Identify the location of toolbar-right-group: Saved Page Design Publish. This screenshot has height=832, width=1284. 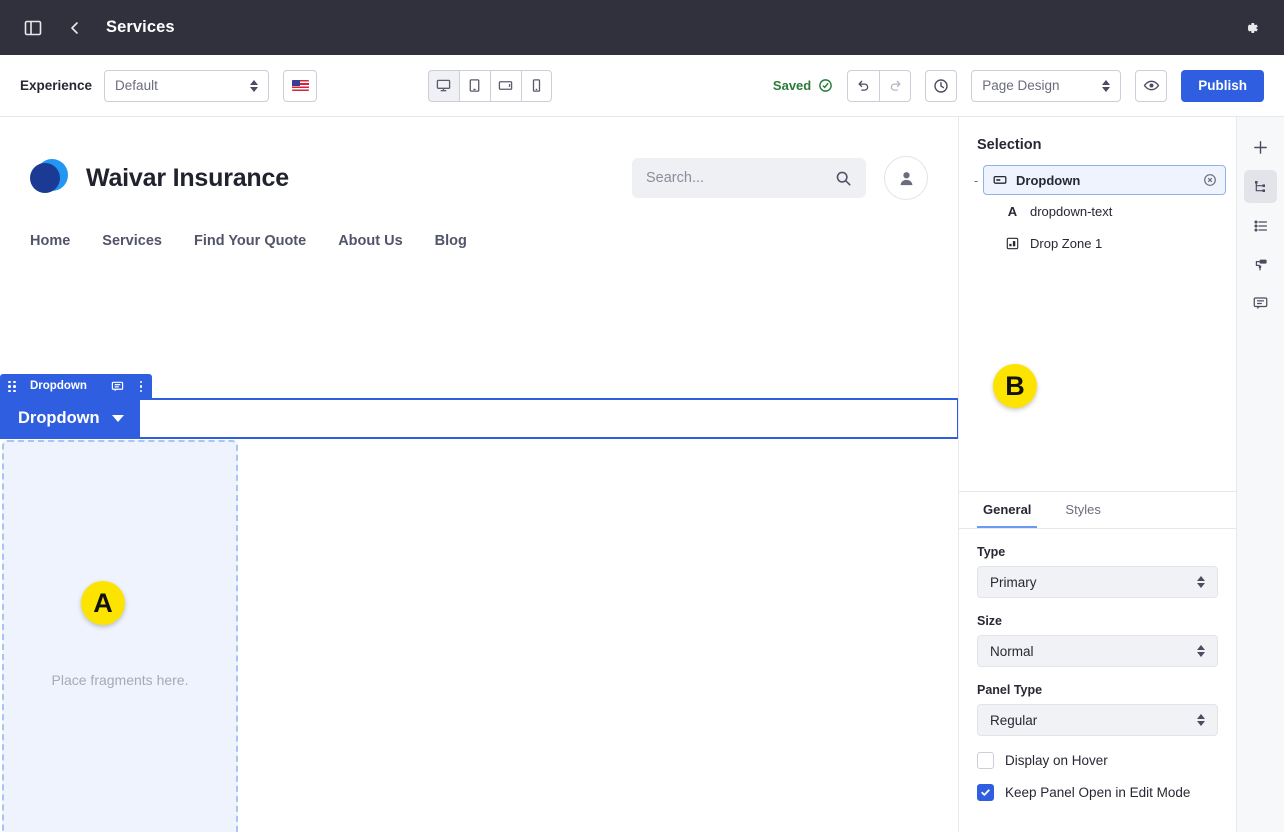
(1018, 85).